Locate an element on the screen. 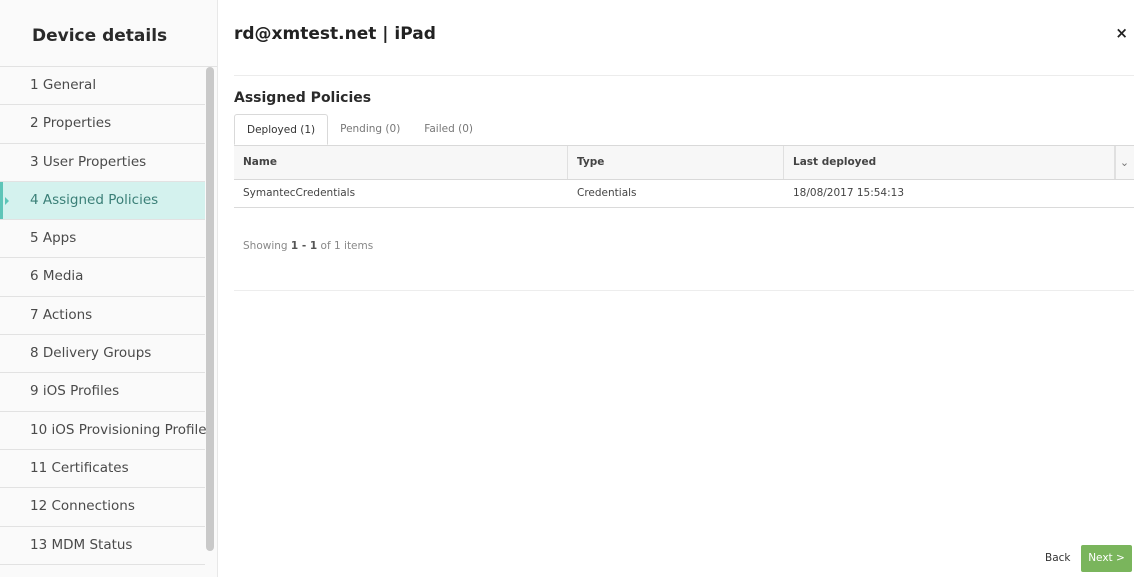 The width and height of the screenshot is (1134, 577). sidebar-item-certificates: 11 Certificates is located at coordinates (102, 469).